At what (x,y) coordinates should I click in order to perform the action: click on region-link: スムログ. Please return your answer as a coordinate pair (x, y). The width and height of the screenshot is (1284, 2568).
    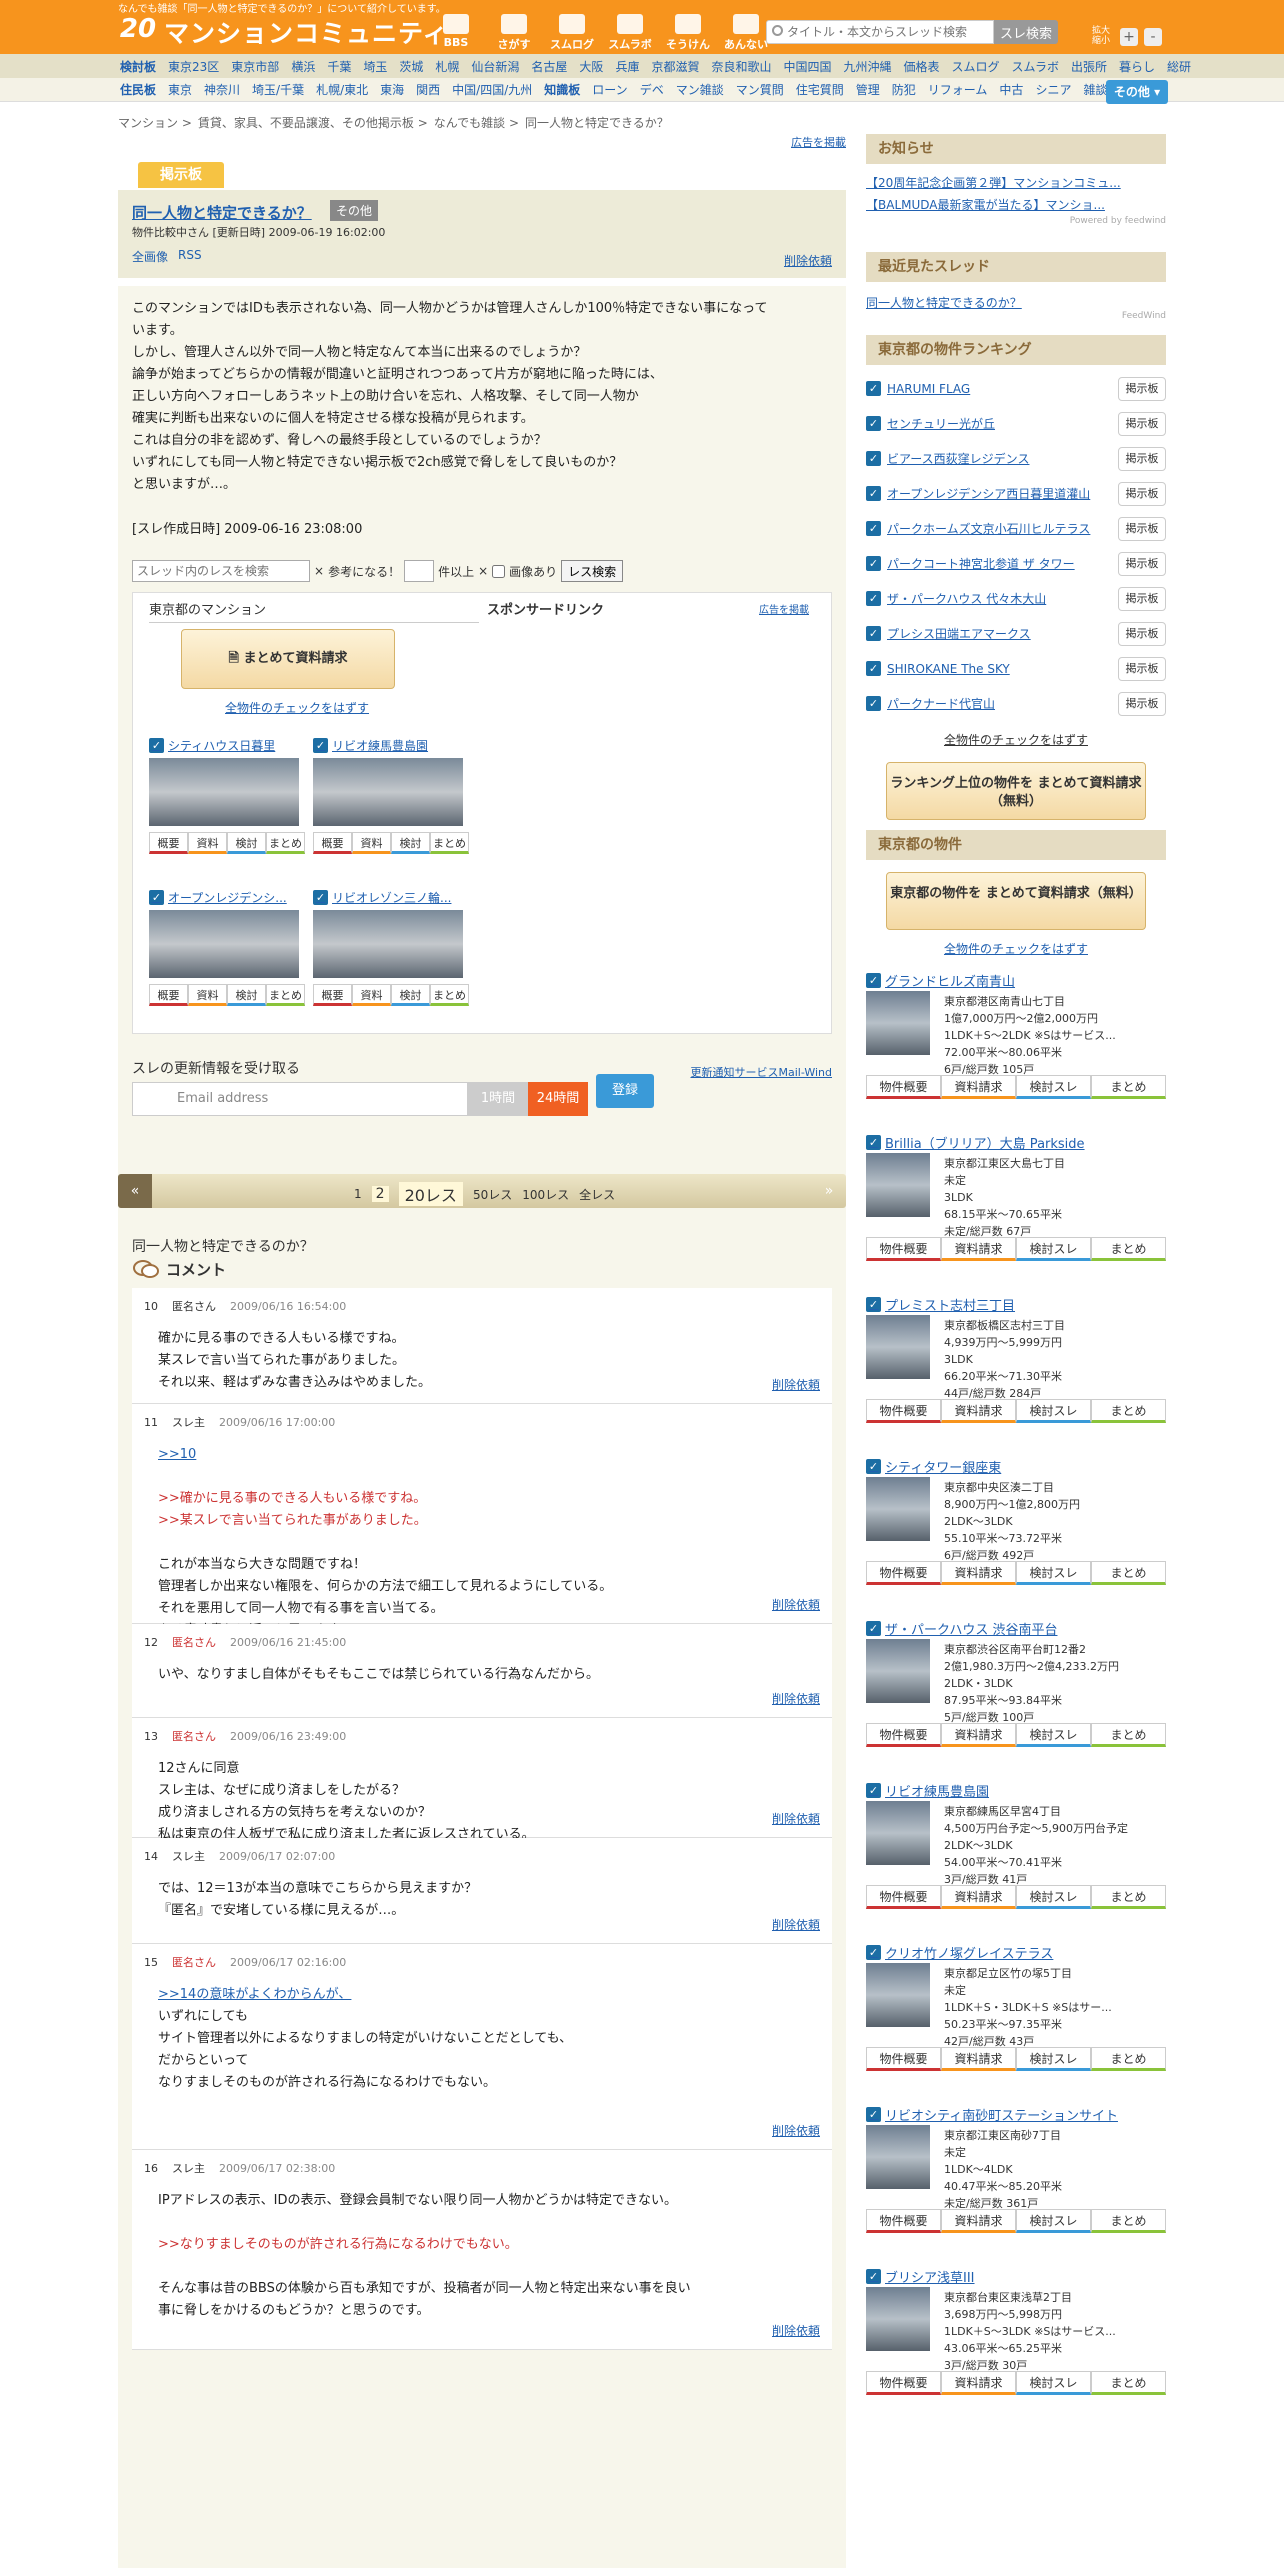
    Looking at the image, I should click on (976, 66).